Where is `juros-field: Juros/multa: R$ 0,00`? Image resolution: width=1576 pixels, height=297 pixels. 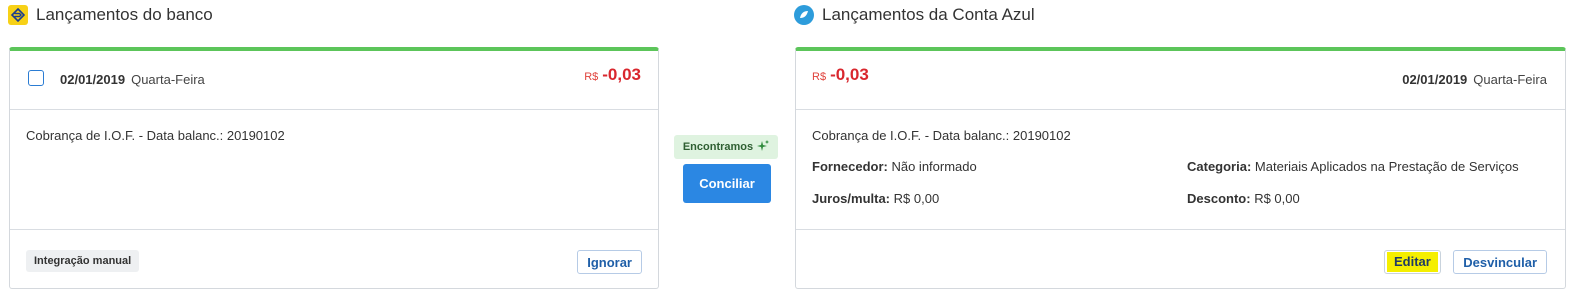 juros-field: Juros/multa: R$ 0,00 is located at coordinates (875, 198).